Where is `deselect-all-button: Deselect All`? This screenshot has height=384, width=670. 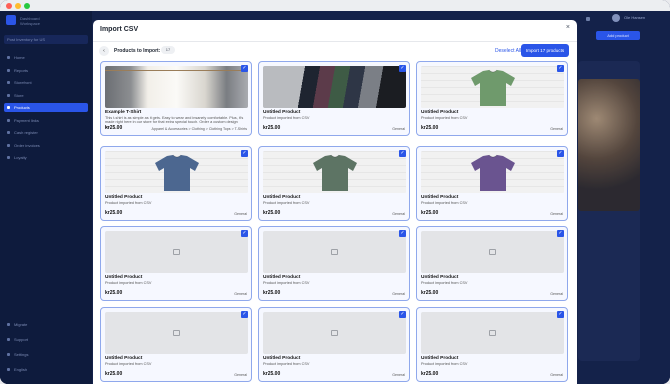 deselect-all-button: Deselect All is located at coordinates (508, 51).